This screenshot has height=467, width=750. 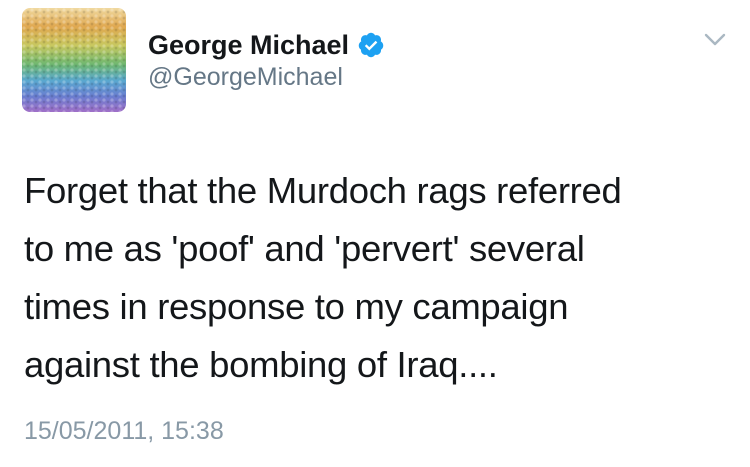 I want to click on avatar, so click(x=74, y=60).